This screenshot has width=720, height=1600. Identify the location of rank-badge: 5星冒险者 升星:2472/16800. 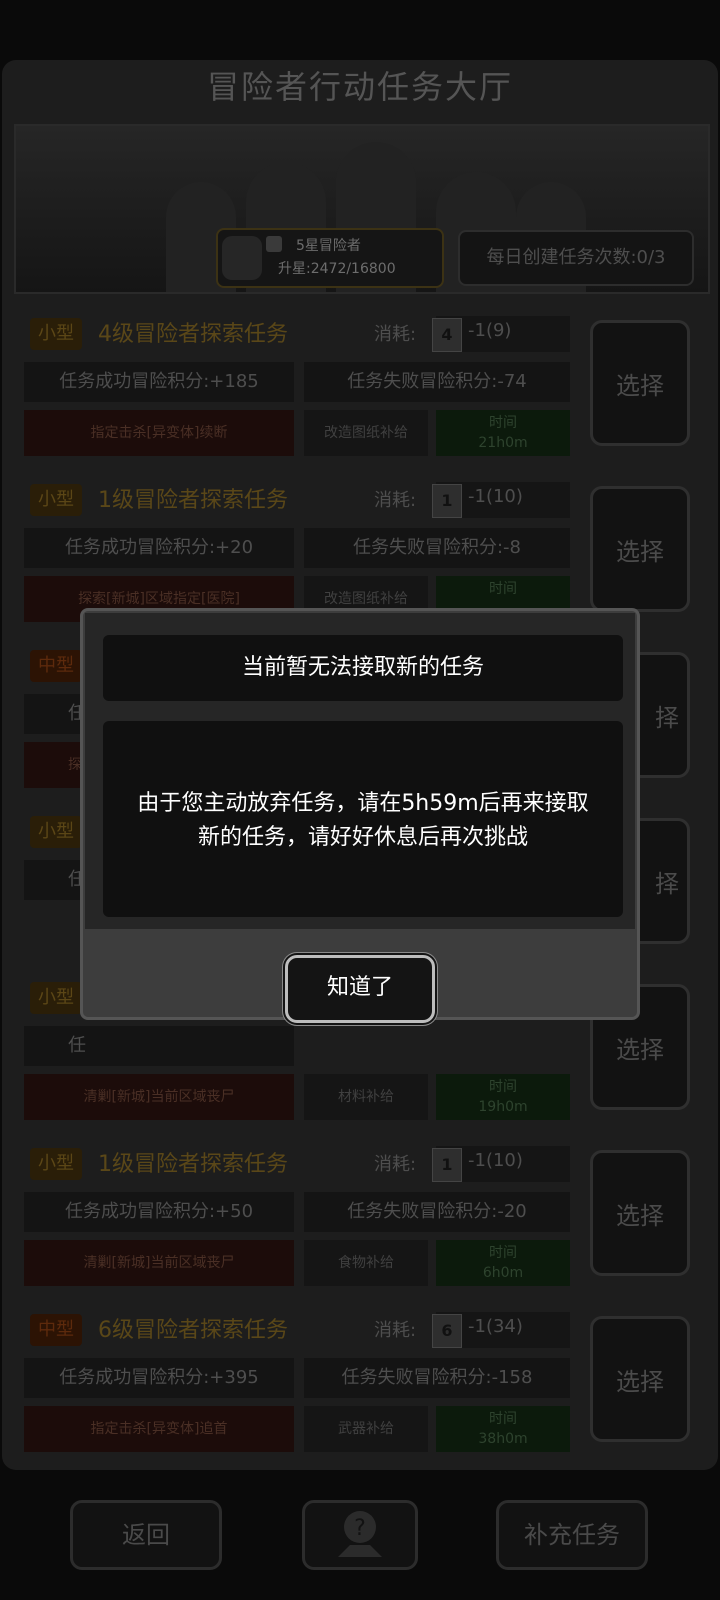
(330, 258).